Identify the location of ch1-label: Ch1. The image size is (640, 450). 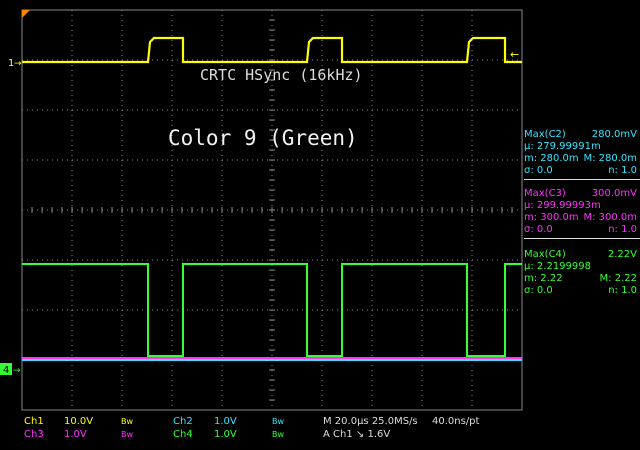
(34, 421).